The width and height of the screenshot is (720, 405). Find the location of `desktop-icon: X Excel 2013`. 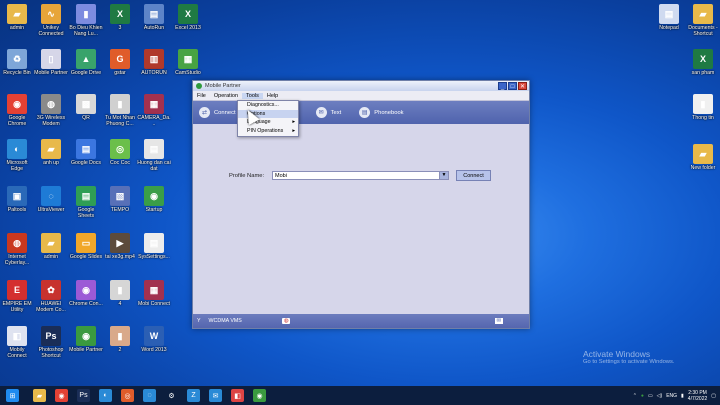

desktop-icon: X Excel 2013 is located at coordinates (188, 17).